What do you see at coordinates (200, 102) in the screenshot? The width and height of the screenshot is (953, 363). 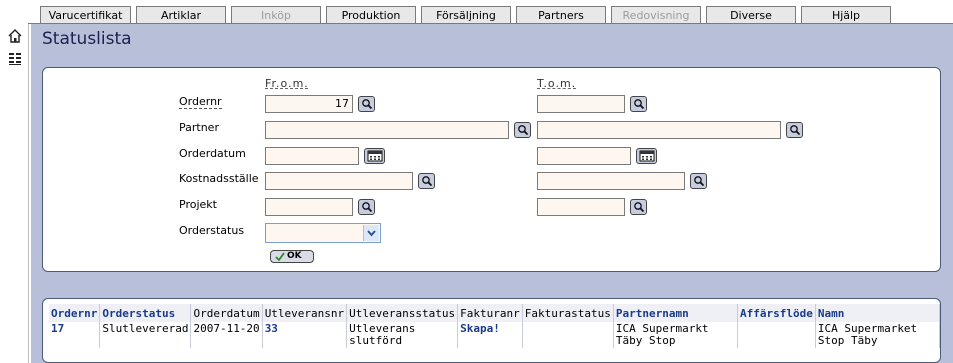 I see `ordernr-label: Ordernr` at bounding box center [200, 102].